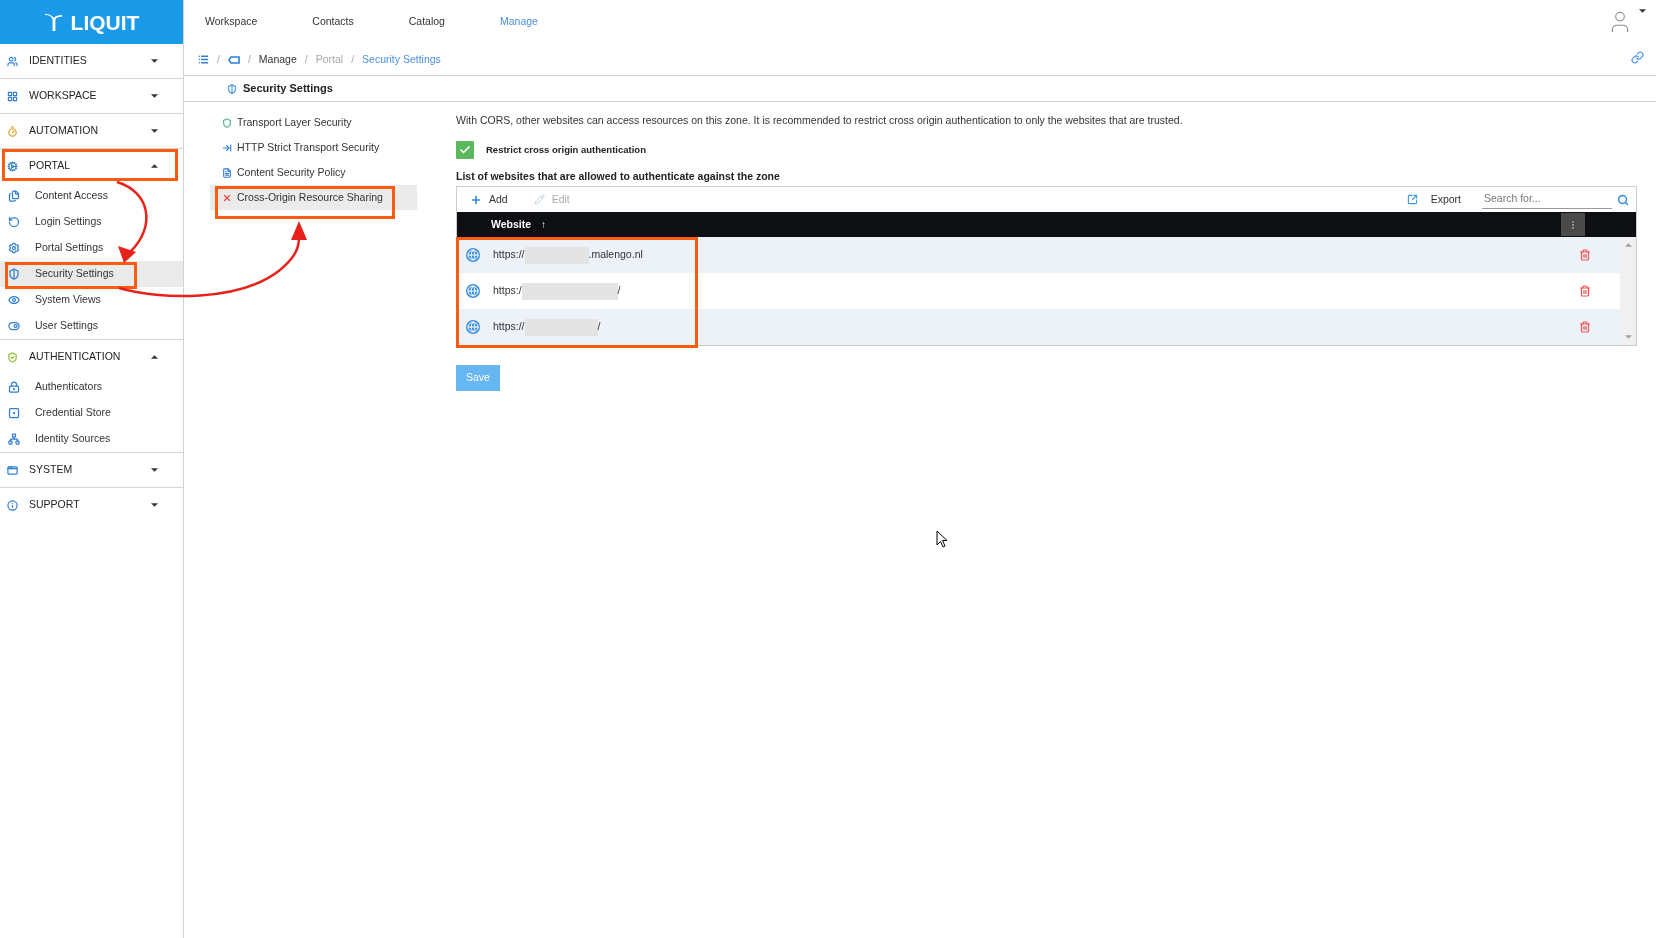  I want to click on toggle-icon, so click(14, 326).